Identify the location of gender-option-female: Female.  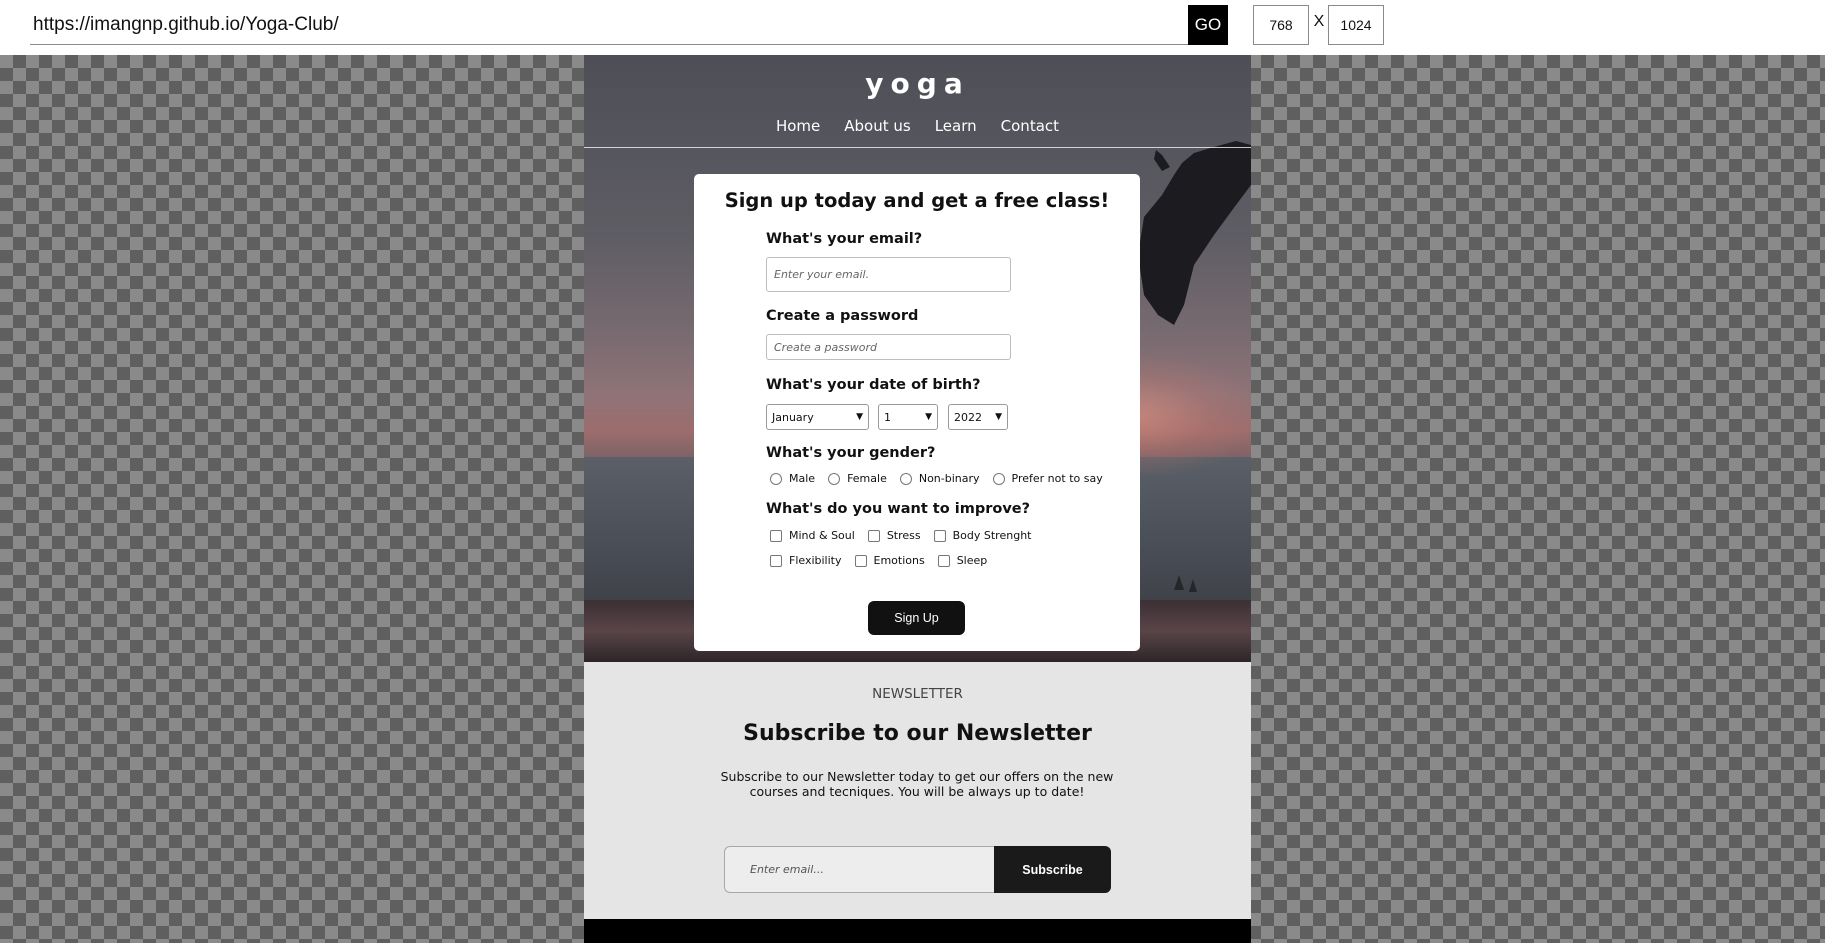
(855, 478).